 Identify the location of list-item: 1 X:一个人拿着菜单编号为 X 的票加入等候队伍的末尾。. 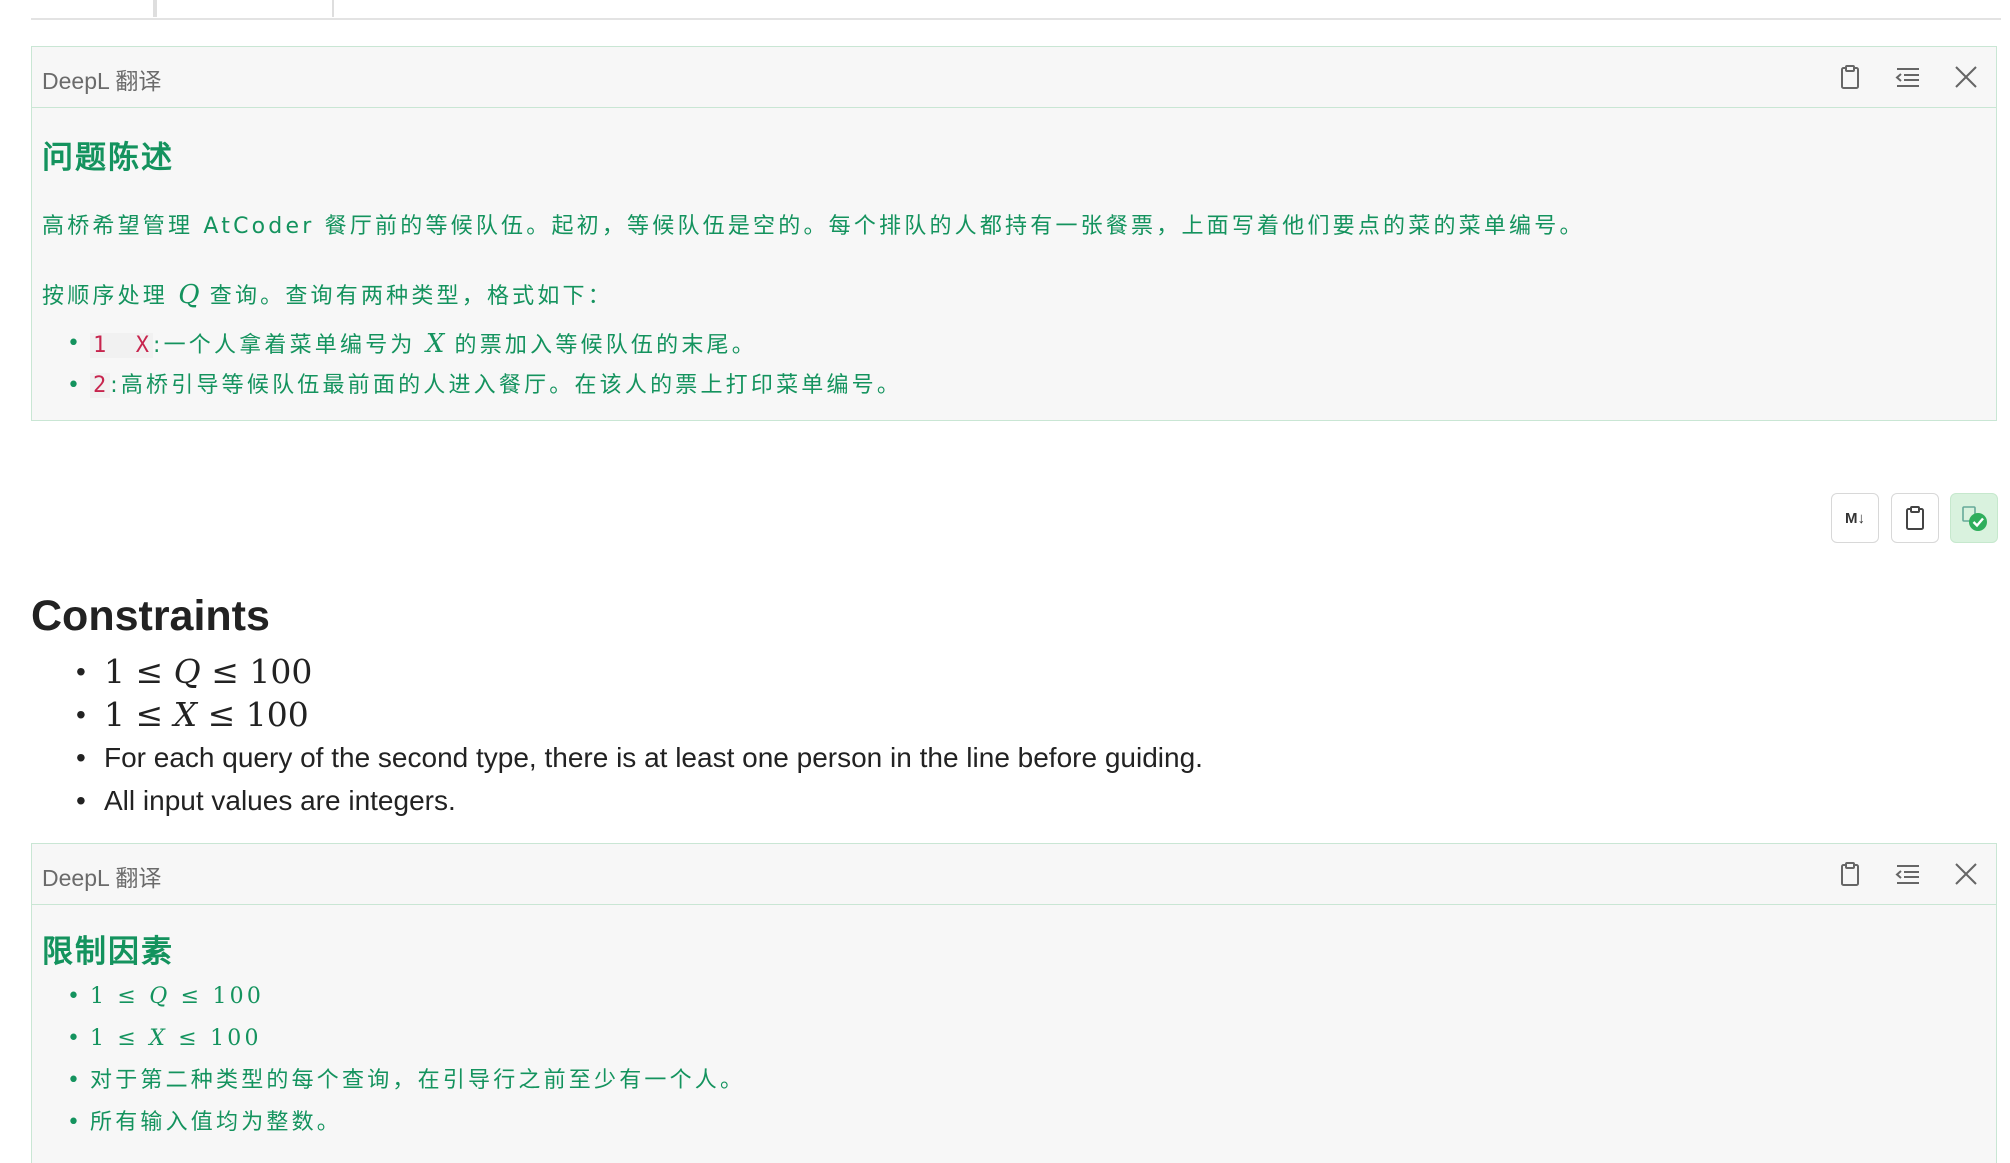
(484, 349).